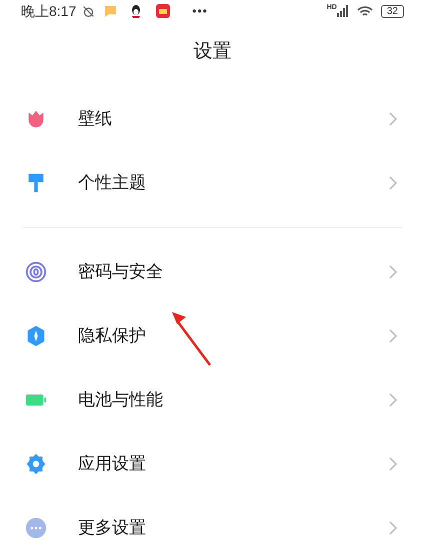  Describe the element at coordinates (110, 11) in the screenshot. I see `message-icon` at that location.